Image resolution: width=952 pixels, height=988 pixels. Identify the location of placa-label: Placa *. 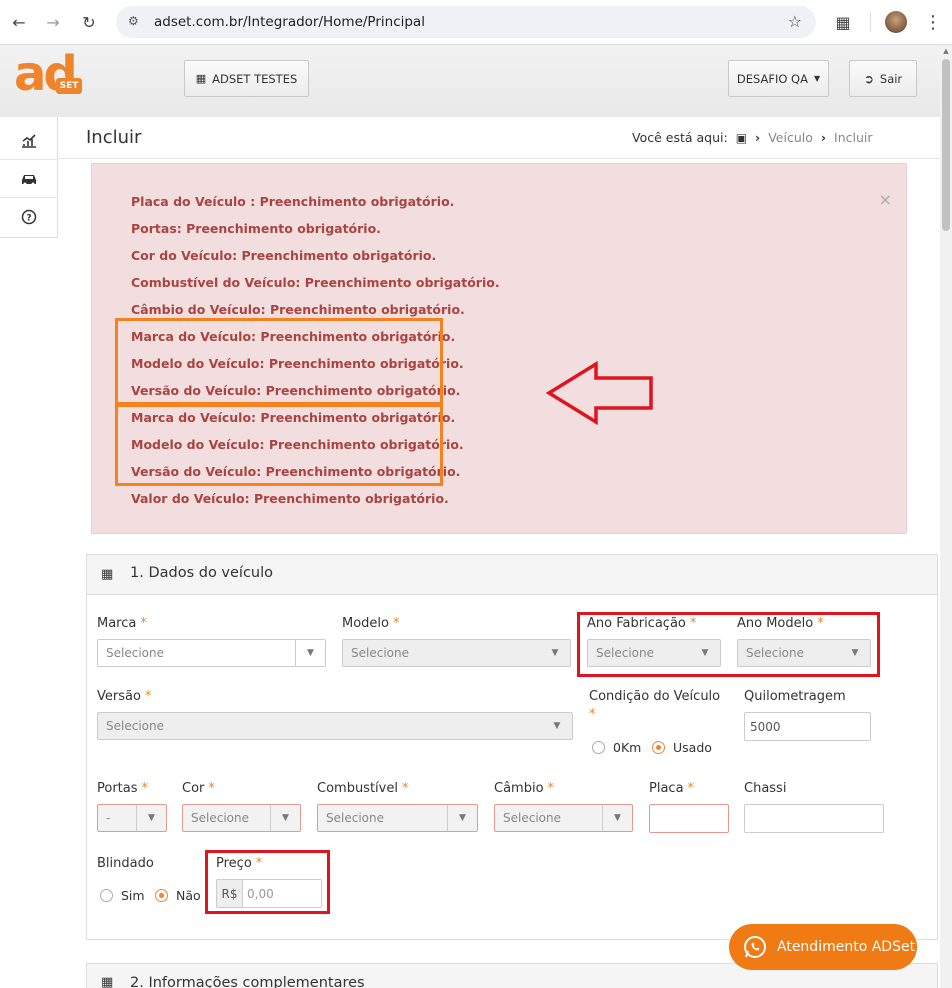
(671, 788).